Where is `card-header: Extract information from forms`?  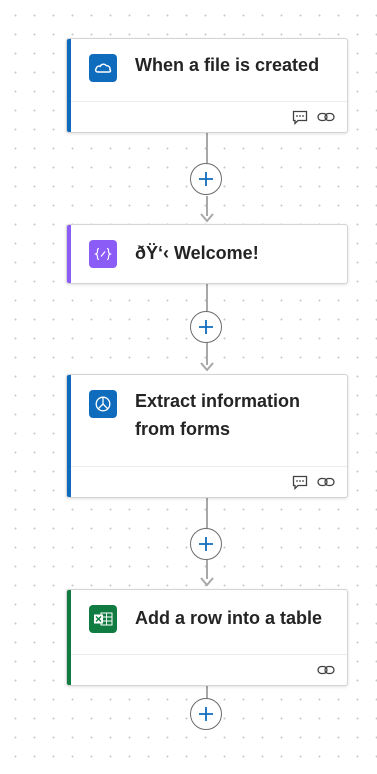 card-header: Extract information from forms is located at coordinates (207, 414).